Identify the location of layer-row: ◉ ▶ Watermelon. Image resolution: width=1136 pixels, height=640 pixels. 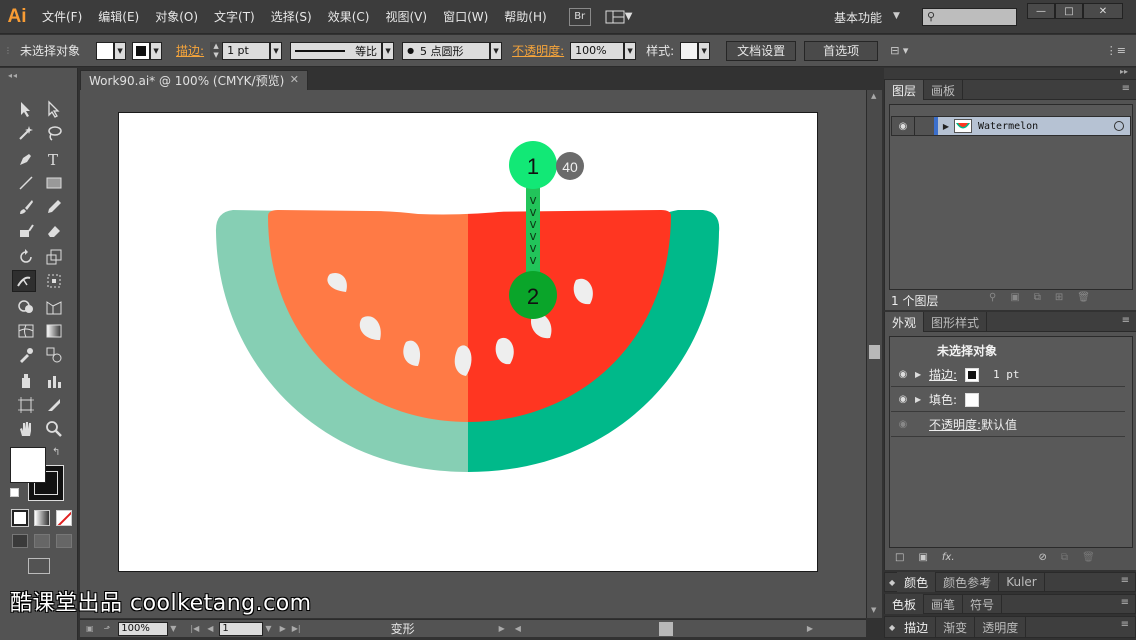
(1011, 126).